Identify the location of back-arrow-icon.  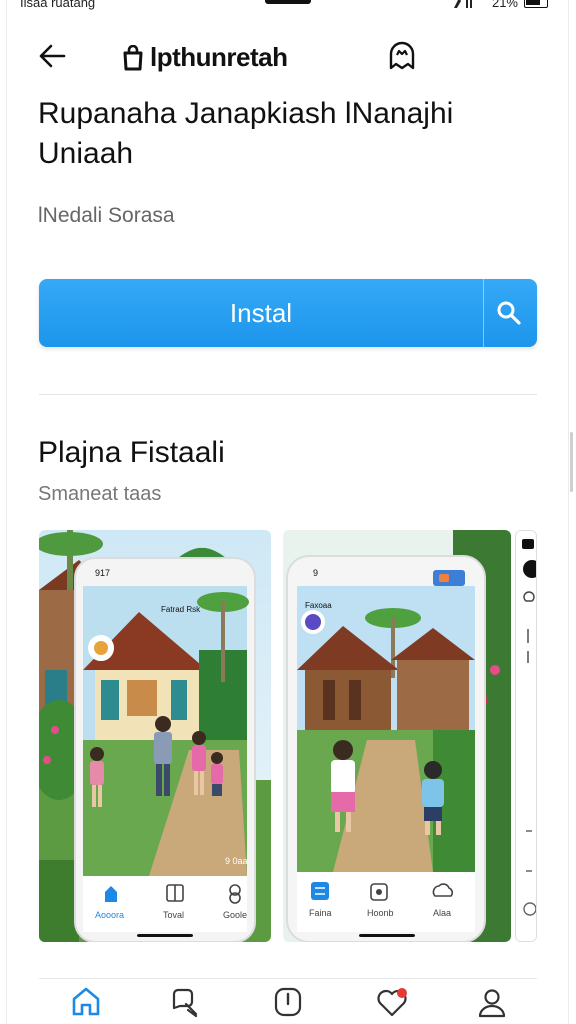
(52, 56).